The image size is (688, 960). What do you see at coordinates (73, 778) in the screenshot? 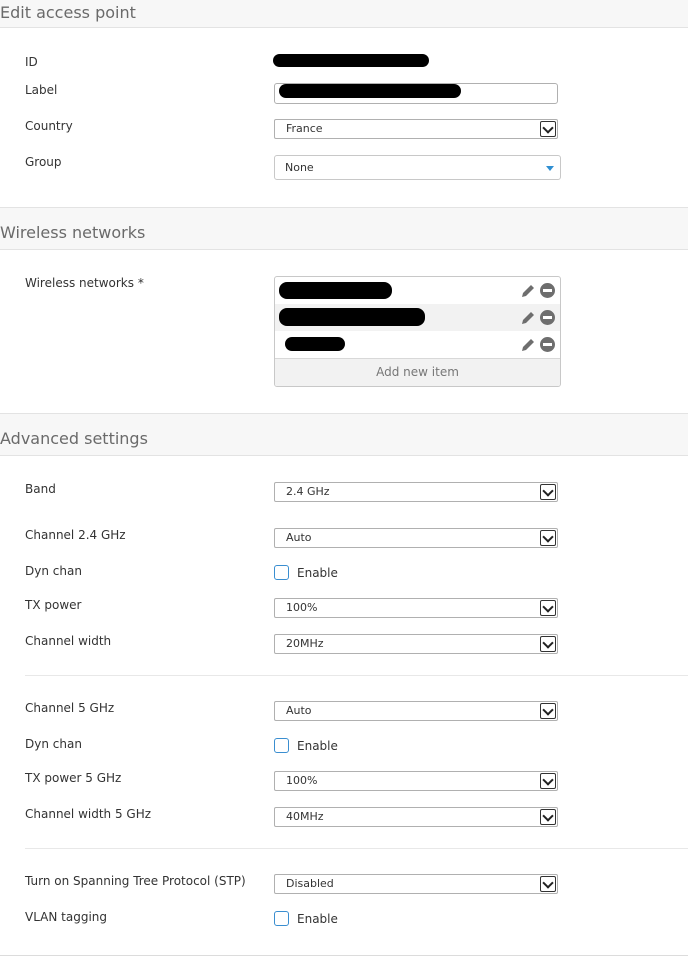
I see `tx-power-5-label: TX power 5 GHz` at bounding box center [73, 778].